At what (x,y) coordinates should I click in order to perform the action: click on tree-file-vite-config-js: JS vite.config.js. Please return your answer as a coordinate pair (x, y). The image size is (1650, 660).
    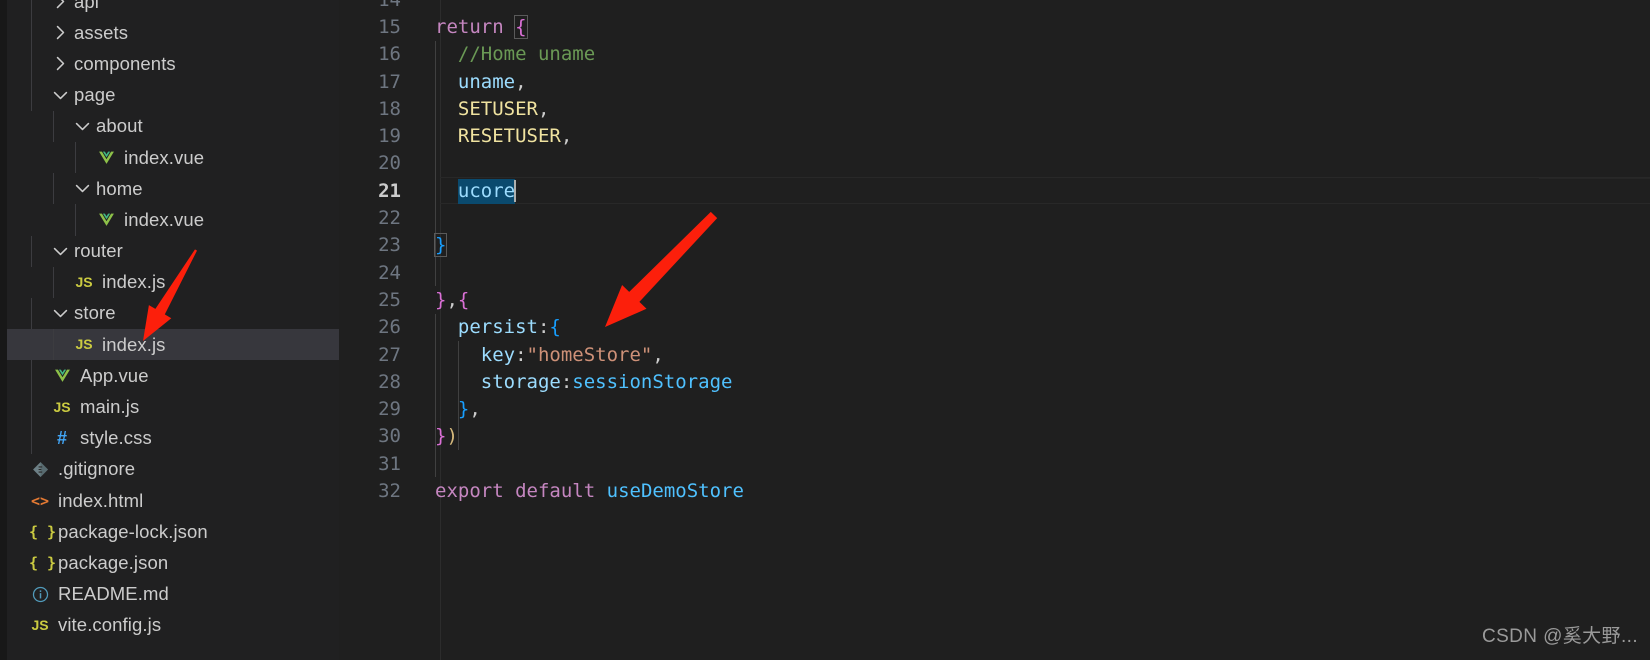
    Looking at the image, I should click on (173, 625).